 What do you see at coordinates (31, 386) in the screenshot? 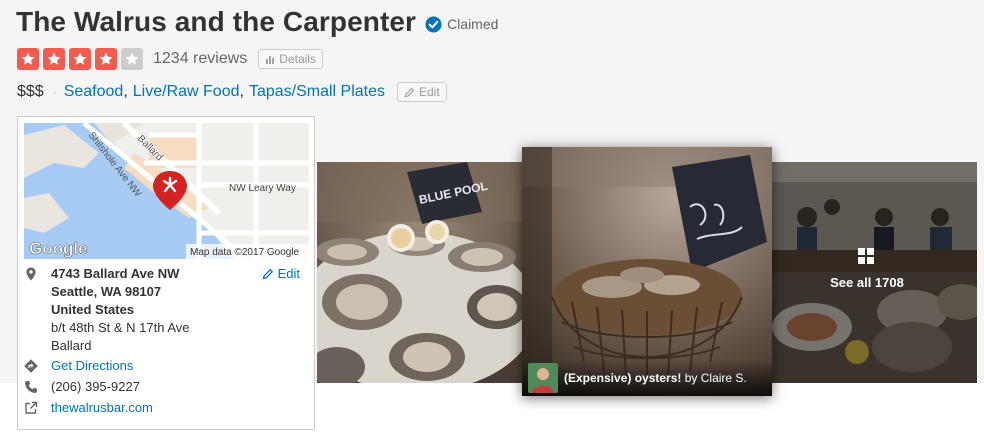
I see `phone-icon` at bounding box center [31, 386].